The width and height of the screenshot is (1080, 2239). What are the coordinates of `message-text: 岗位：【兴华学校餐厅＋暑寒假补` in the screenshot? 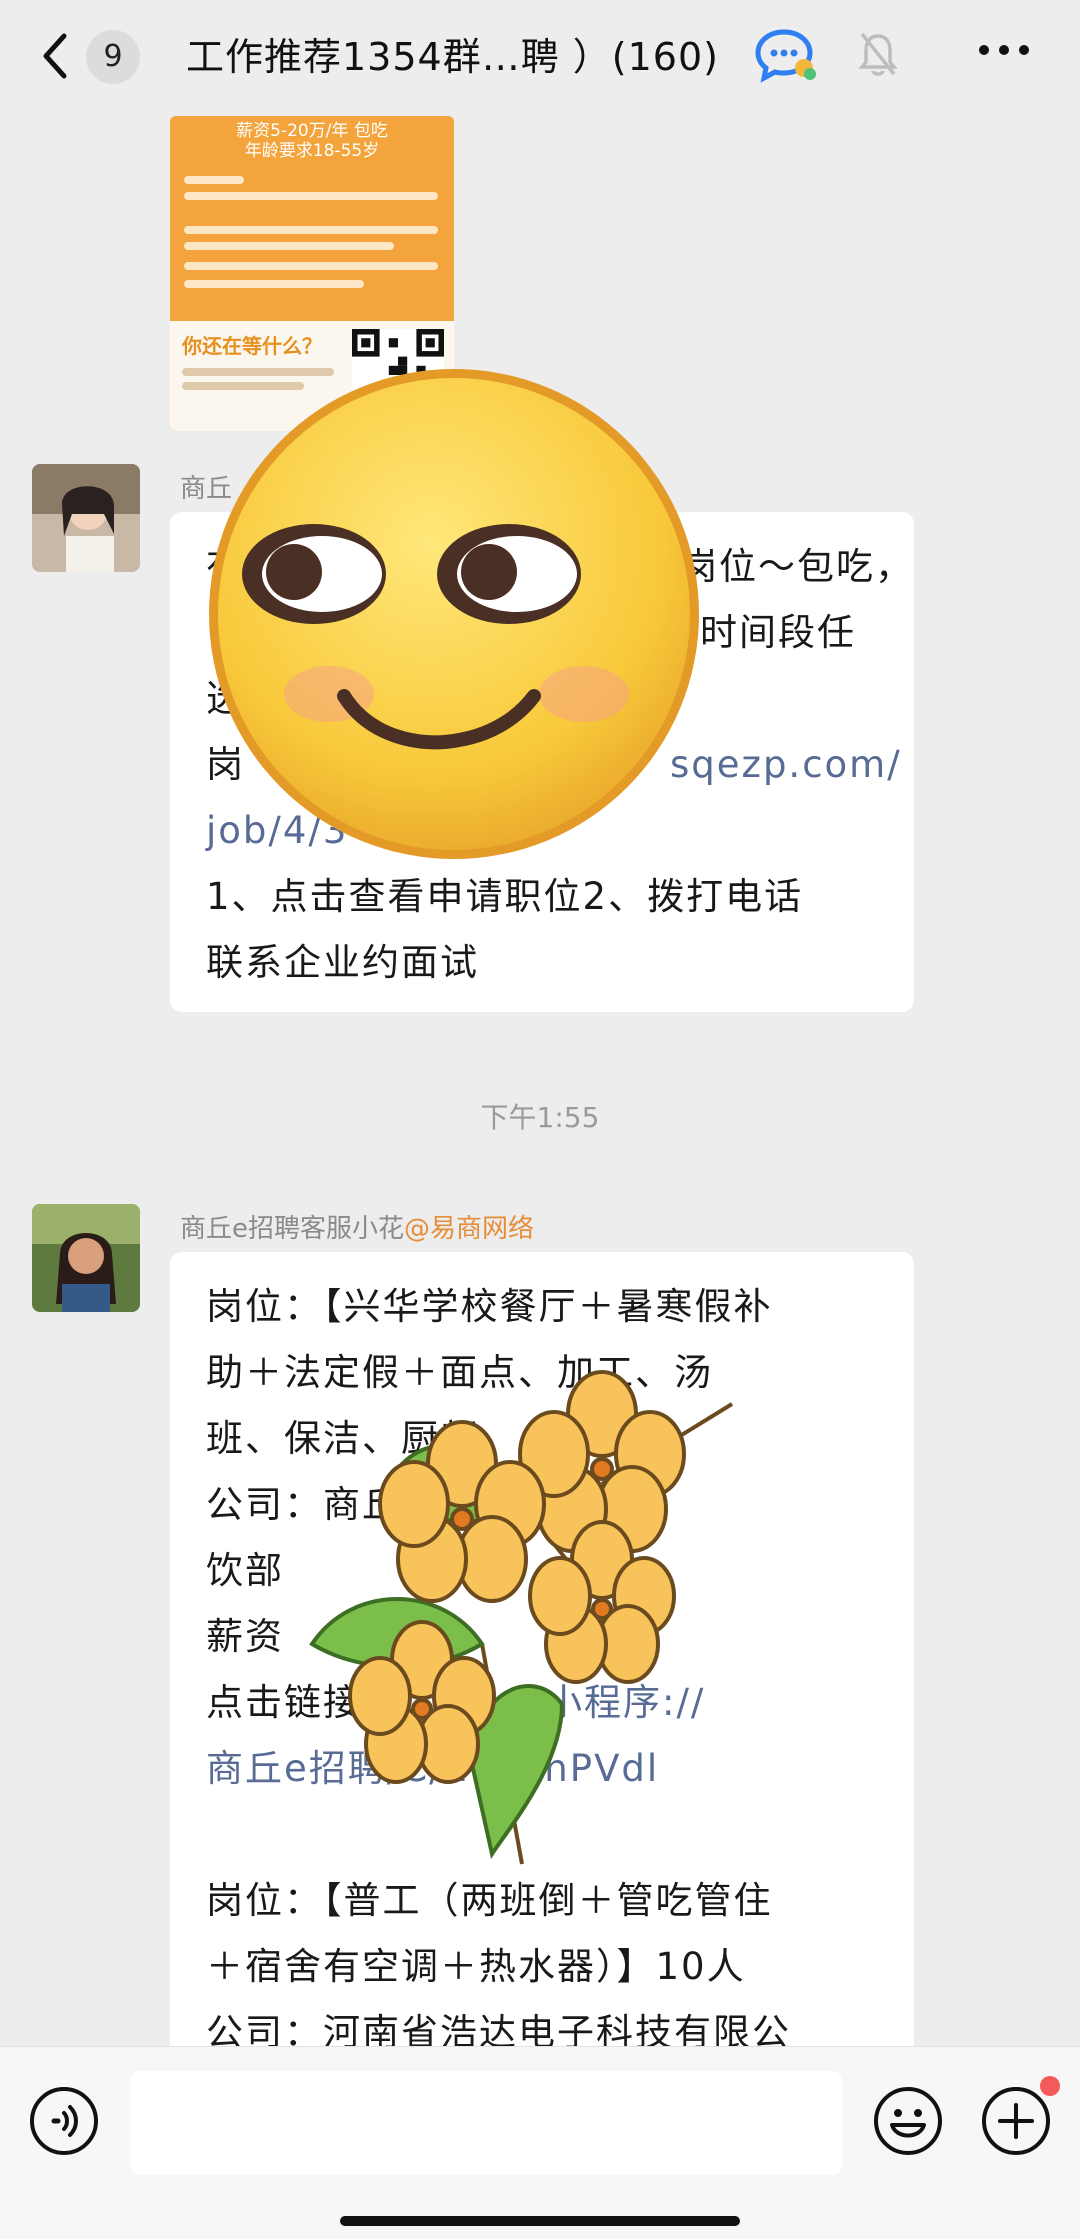 It's located at (489, 1306).